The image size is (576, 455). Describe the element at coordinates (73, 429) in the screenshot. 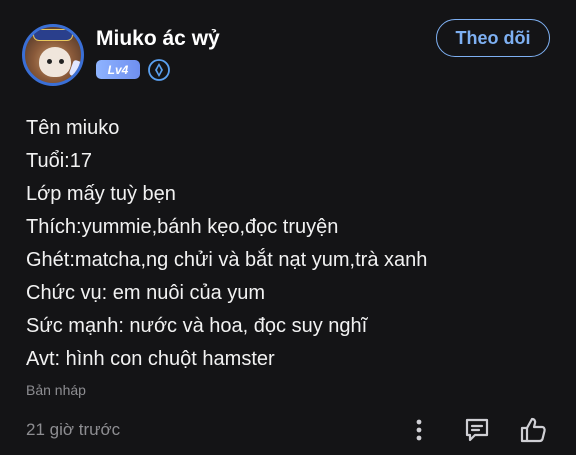

I see `post-timestamp: 21 giờ trước` at that location.